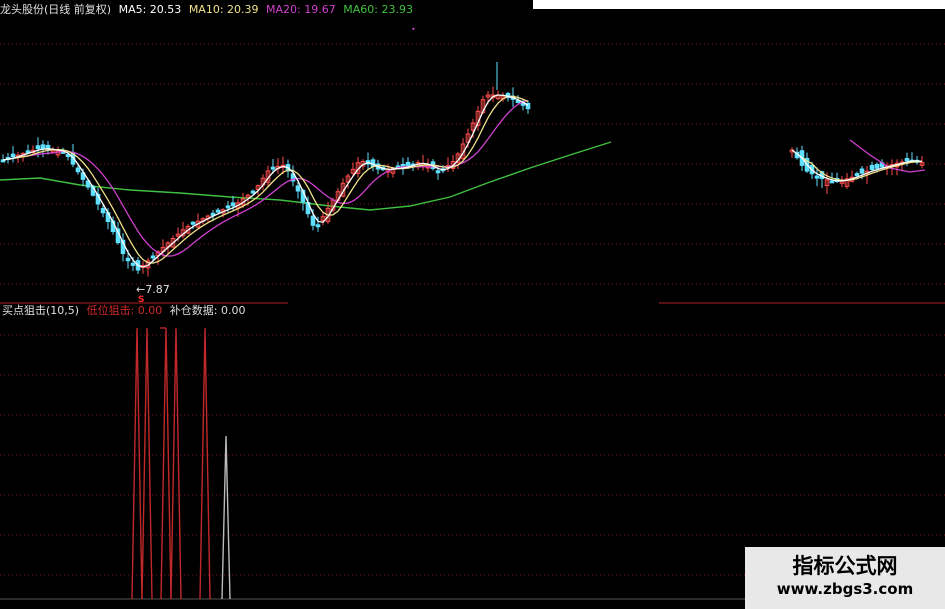  Describe the element at coordinates (150, 9) in the screenshot. I see `ma5-label: MA5: 20.53` at that location.